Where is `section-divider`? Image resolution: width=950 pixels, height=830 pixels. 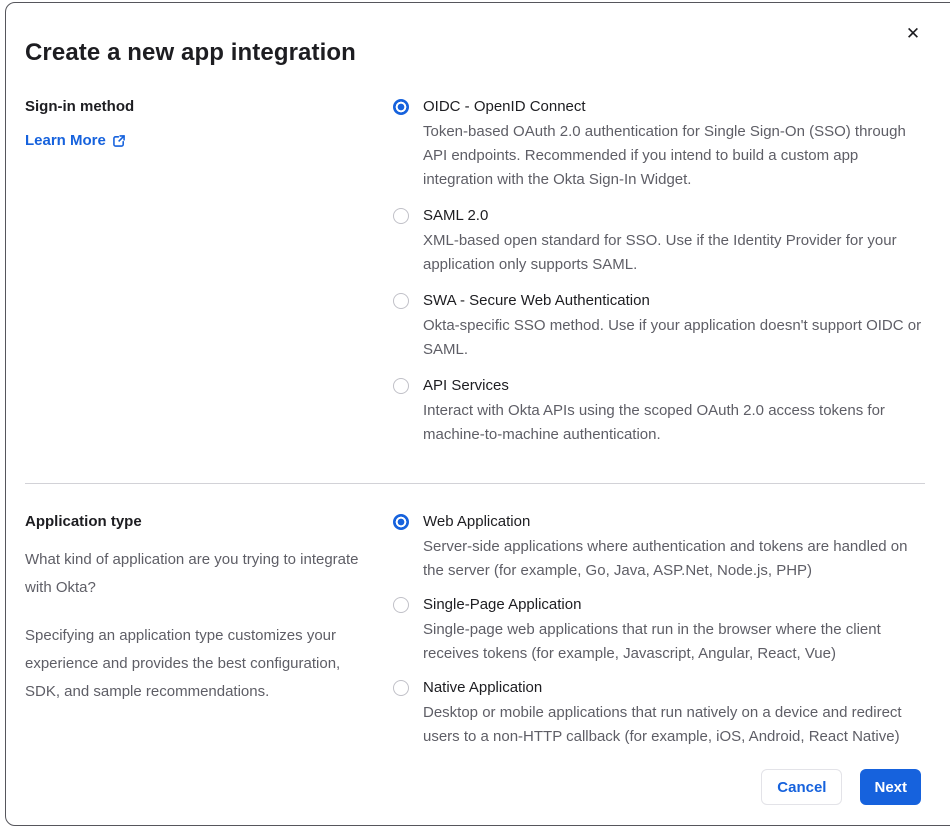 section-divider is located at coordinates (475, 483).